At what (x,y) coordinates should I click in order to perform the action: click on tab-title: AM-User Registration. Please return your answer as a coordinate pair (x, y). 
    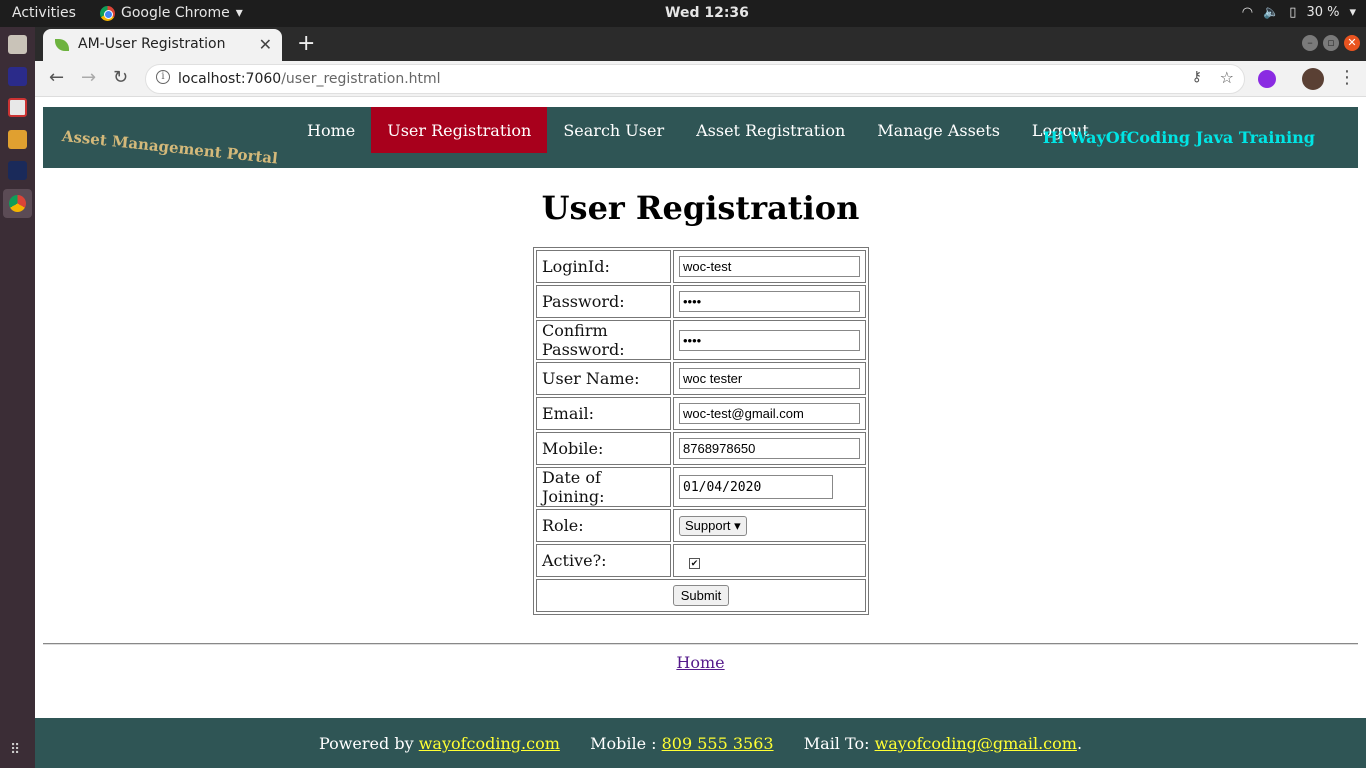
    Looking at the image, I should click on (152, 44).